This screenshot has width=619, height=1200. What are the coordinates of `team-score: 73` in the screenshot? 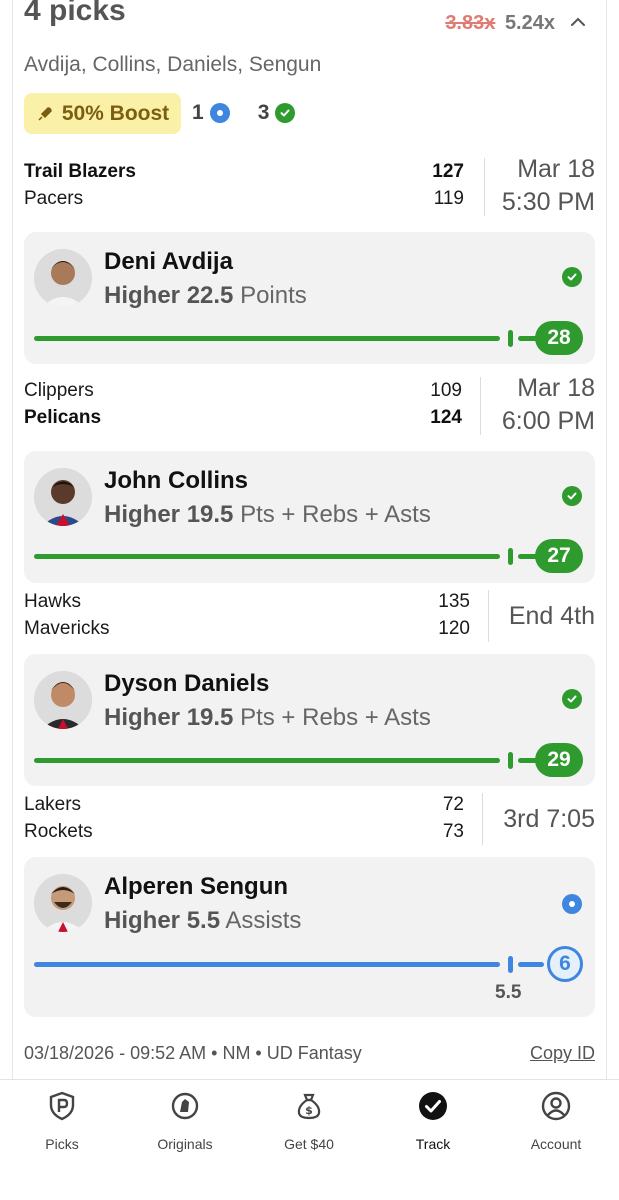 It's located at (453, 831).